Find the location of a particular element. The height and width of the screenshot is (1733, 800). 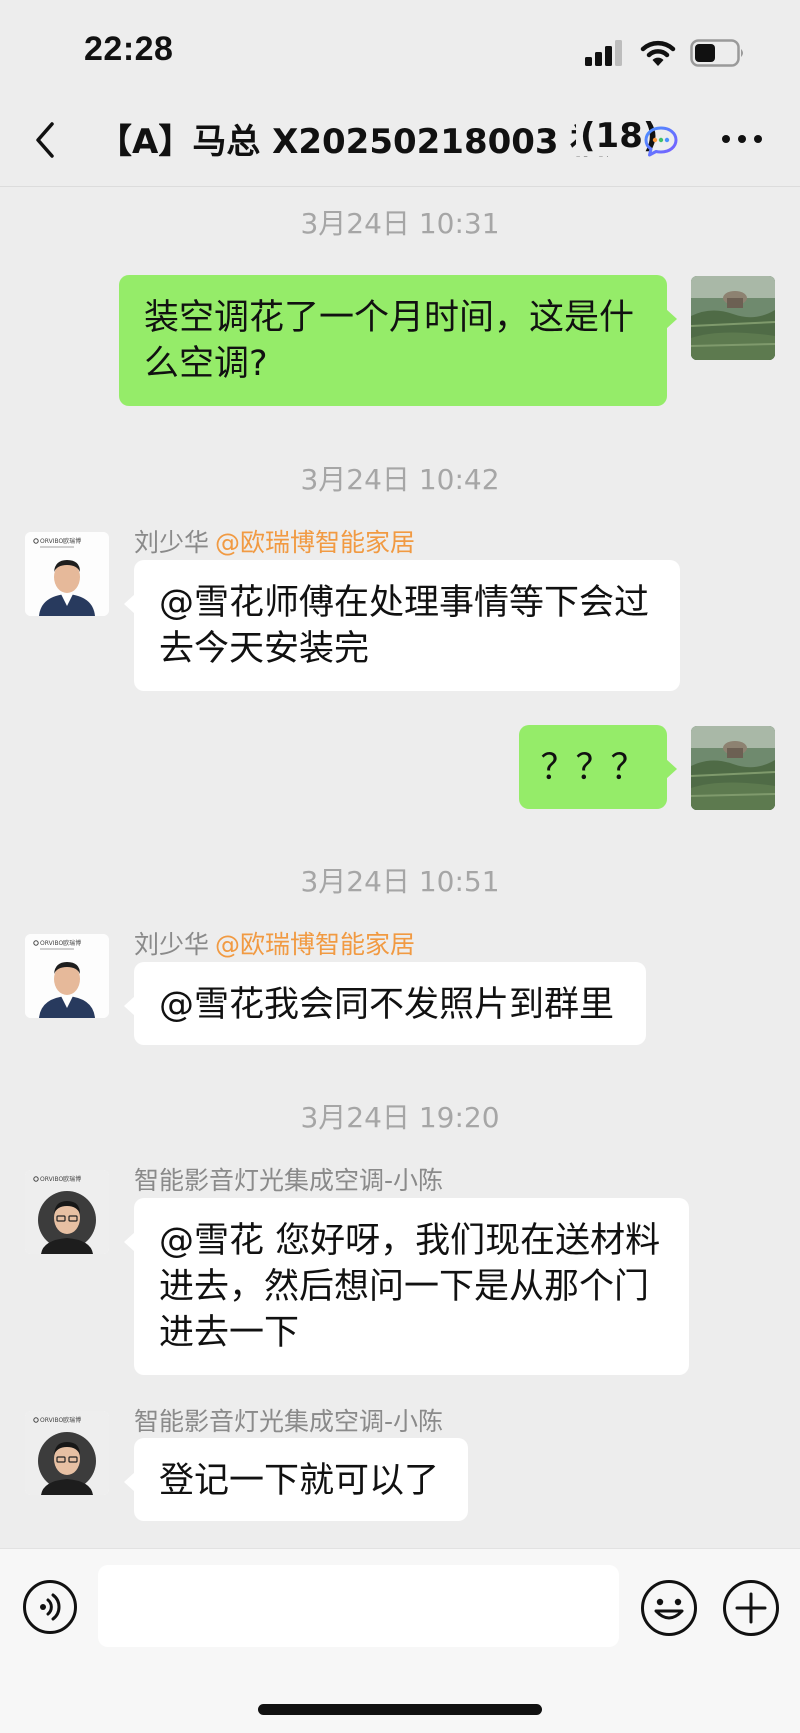

received-message-bubble: 登记一下就可以了 is located at coordinates (296, 1479).